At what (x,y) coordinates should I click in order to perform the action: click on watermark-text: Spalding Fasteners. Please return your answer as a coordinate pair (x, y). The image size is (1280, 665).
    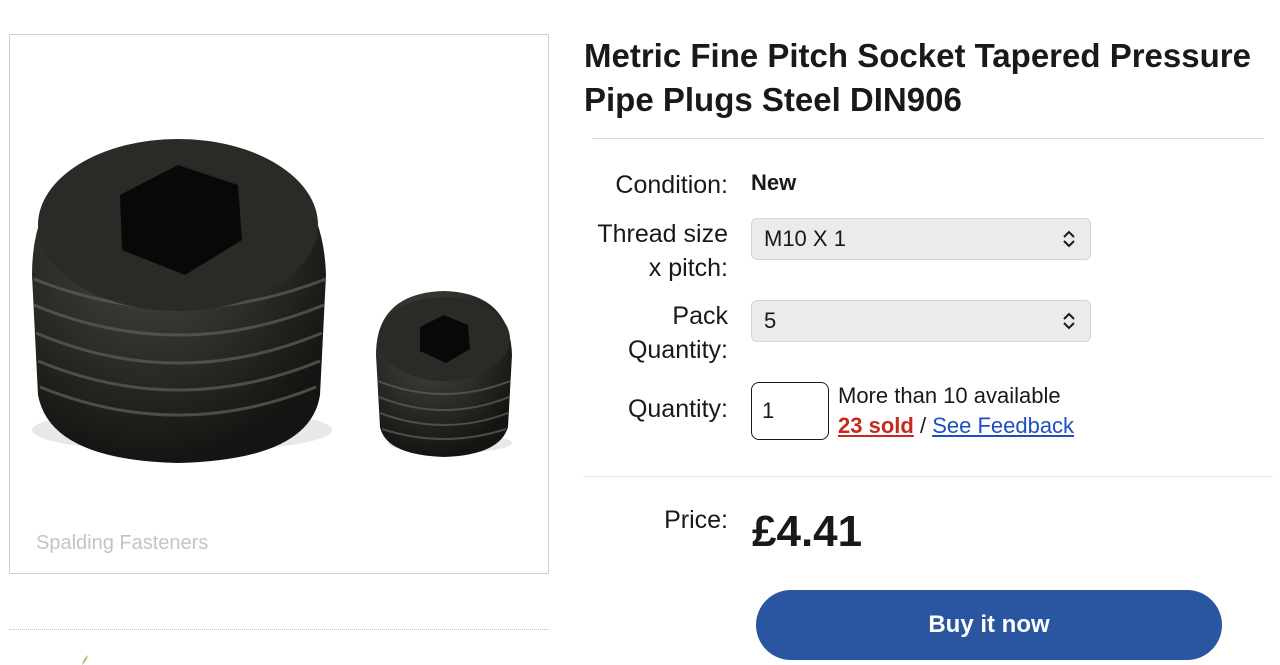
    Looking at the image, I should click on (122, 543).